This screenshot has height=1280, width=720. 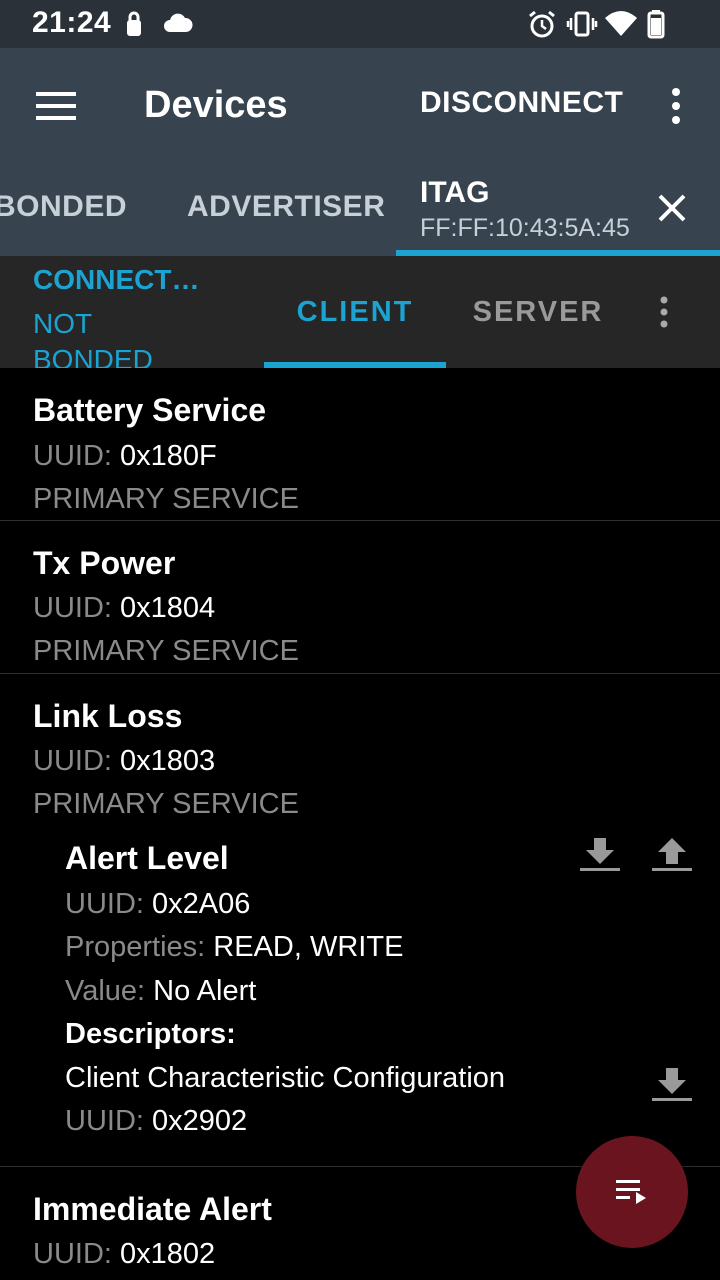 I want to click on playlist-play-icon, so click(x=631, y=1192).